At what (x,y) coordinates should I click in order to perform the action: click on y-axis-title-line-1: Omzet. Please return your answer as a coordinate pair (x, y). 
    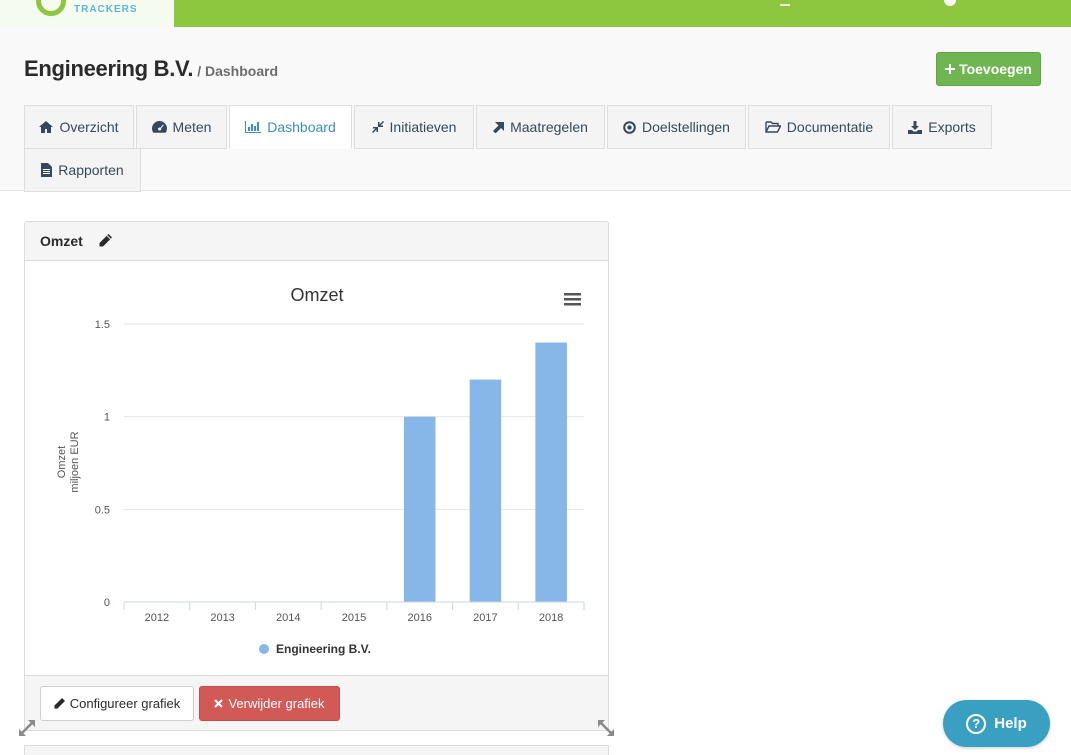
    Looking at the image, I should click on (62, 462).